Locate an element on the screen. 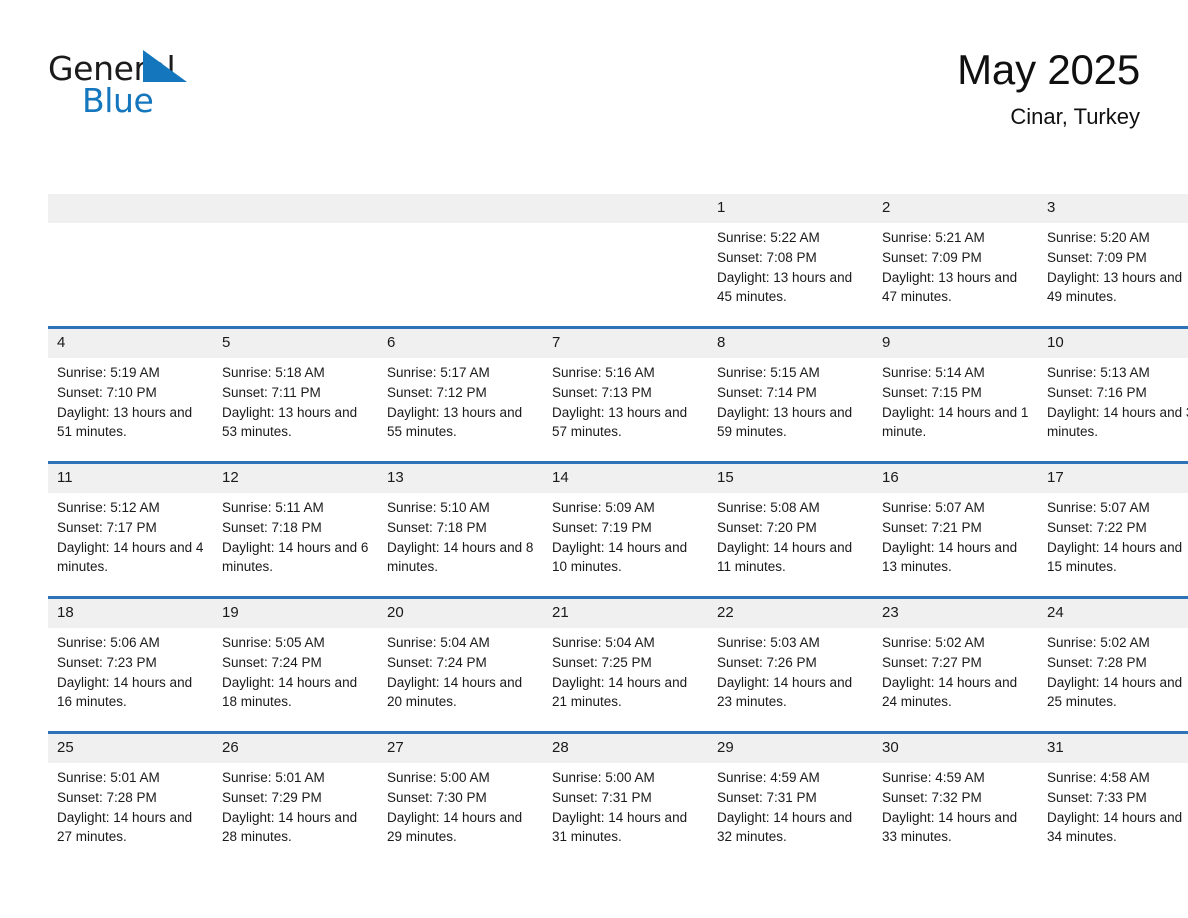 This screenshot has width=1188, height=918. sunset-text: Sunset: 7:13 PM is located at coordinates (602, 392).